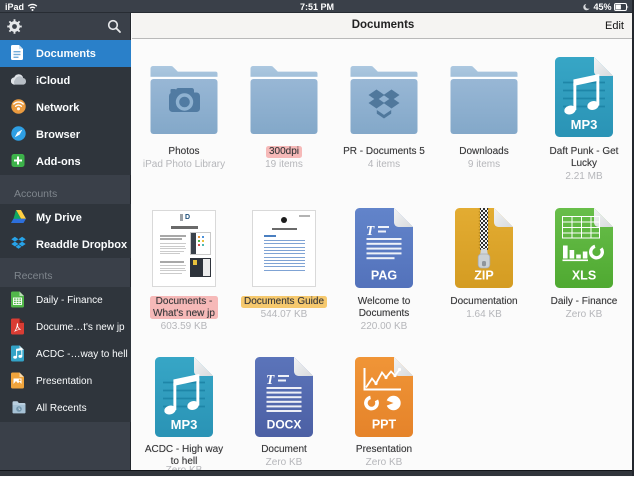 This screenshot has width=634, height=477. What do you see at coordinates (584, 276) in the screenshot?
I see `svg-text: XLS` at bounding box center [584, 276].